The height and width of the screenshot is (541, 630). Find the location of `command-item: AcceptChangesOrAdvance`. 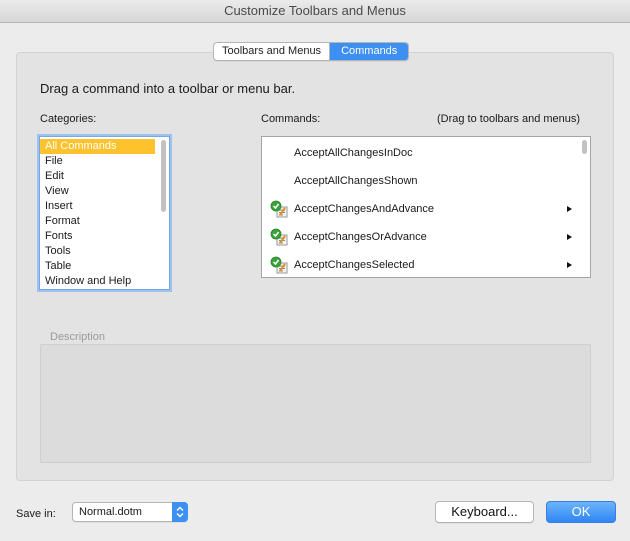

command-item: AcceptChangesOrAdvance is located at coordinates (420, 237).